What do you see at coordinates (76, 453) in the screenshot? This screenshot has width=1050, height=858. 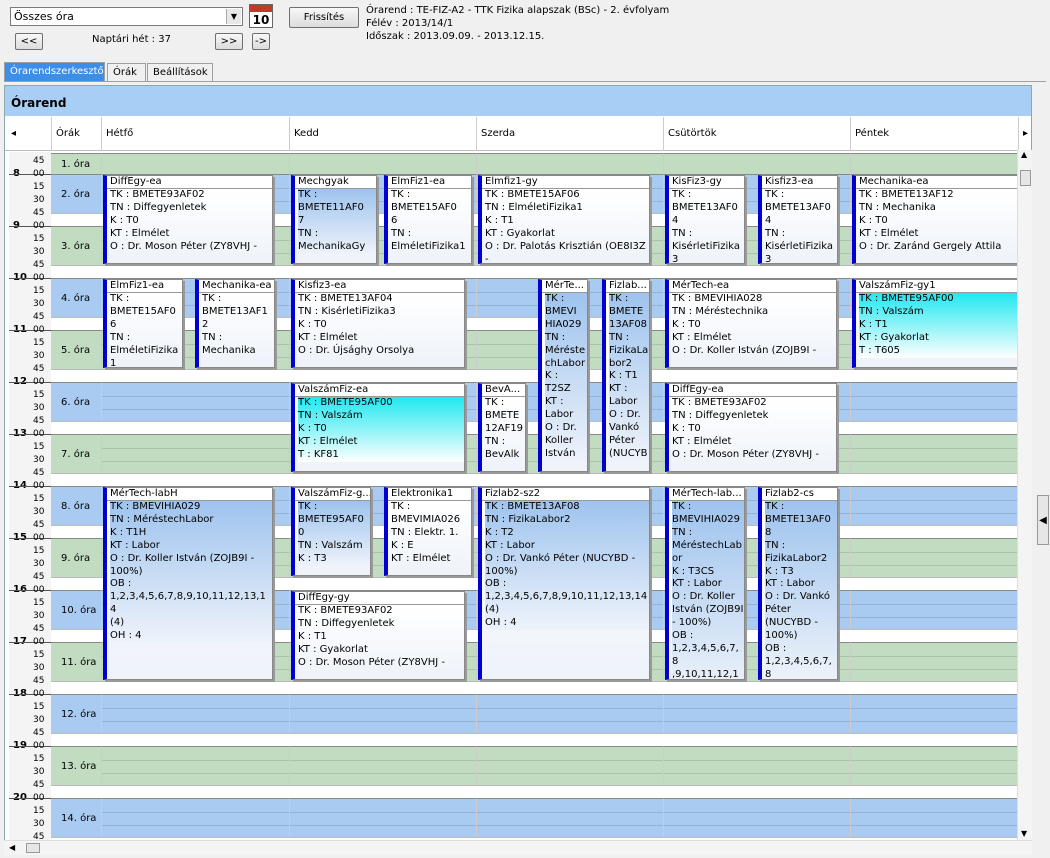 I see `period-label: 7. óra` at bounding box center [76, 453].